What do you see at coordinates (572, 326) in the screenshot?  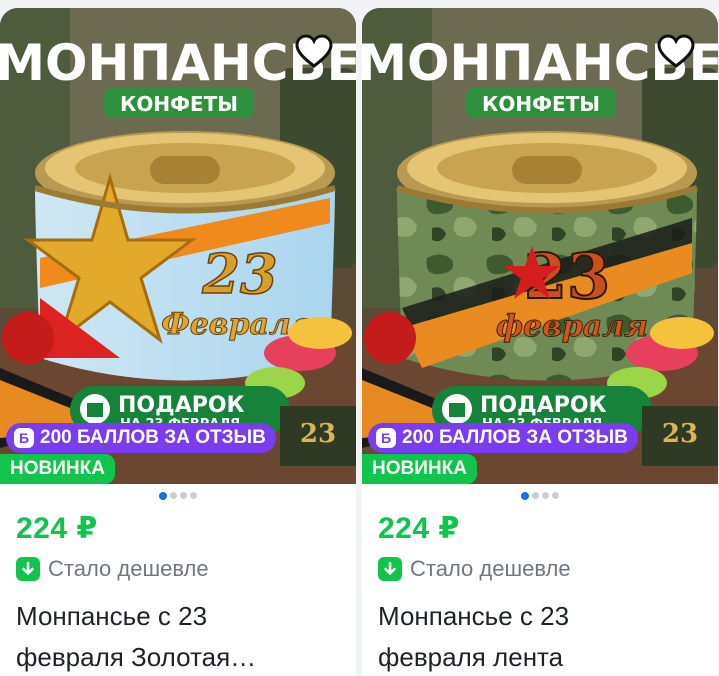 I see `can-month-text: февраля` at bounding box center [572, 326].